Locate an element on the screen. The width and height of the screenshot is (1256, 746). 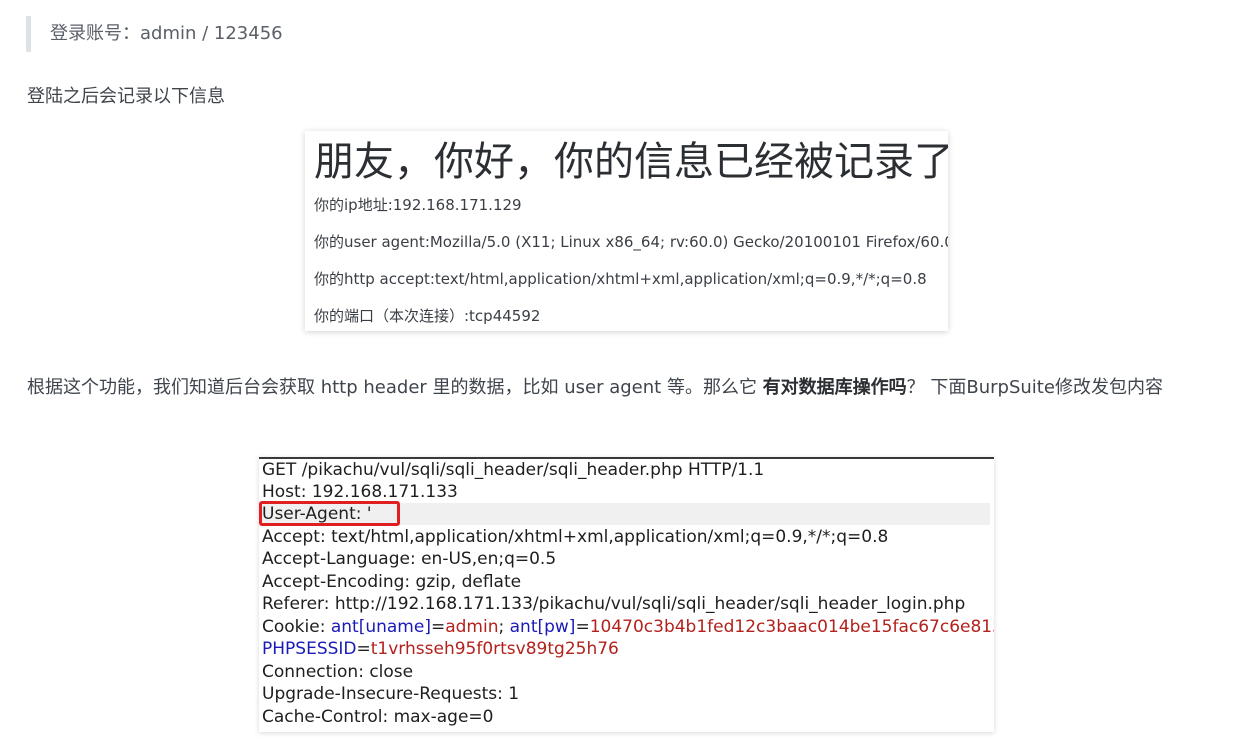
request-line-accept-encoding: Accept-Encoding: gzip, deflate is located at coordinates (392, 582).